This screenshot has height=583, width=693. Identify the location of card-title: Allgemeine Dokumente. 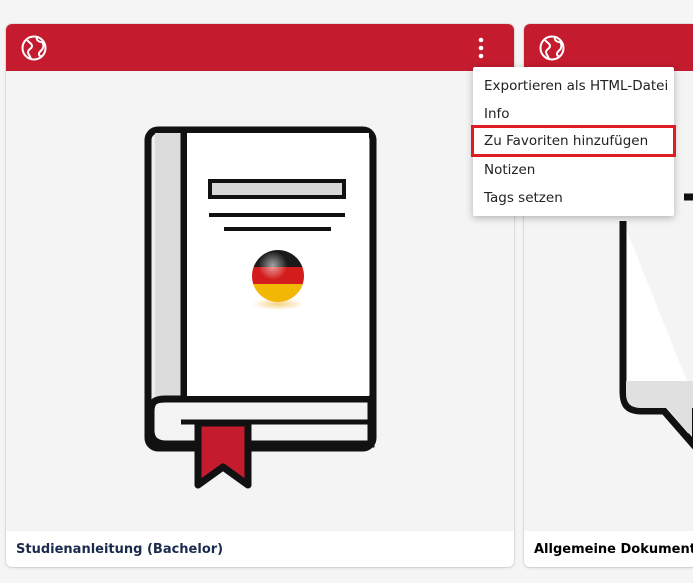
(608, 549).